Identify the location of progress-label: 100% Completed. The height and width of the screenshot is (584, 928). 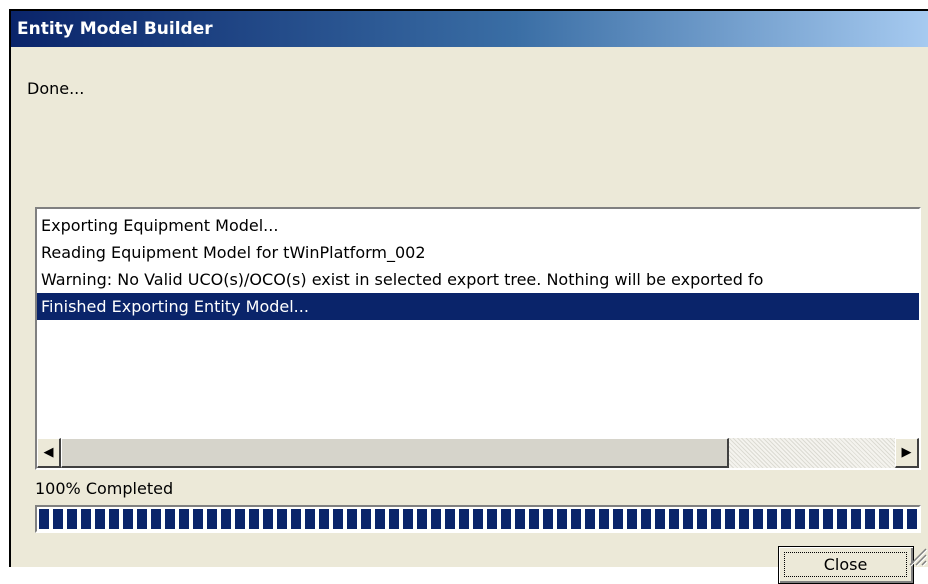
(104, 488).